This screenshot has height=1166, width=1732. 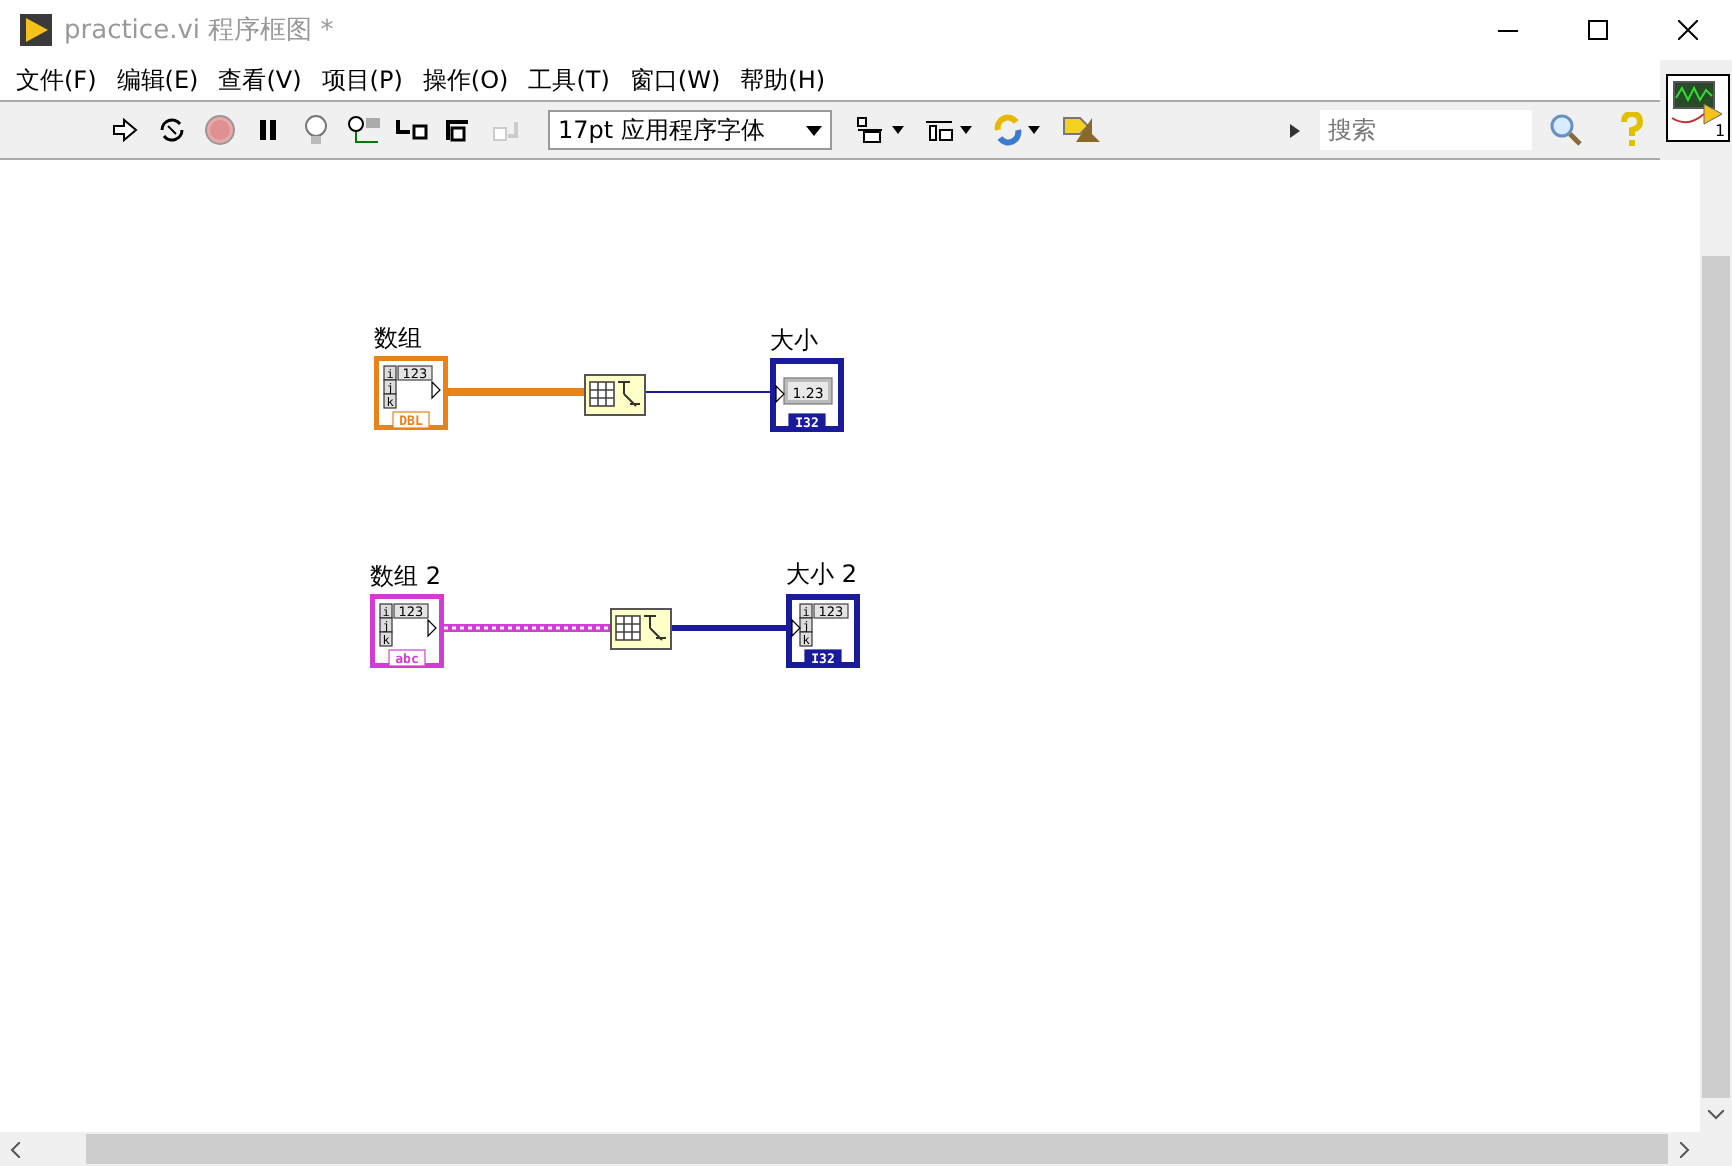 What do you see at coordinates (571, 80) in the screenshot?
I see `menu-item: 工具(T)` at bounding box center [571, 80].